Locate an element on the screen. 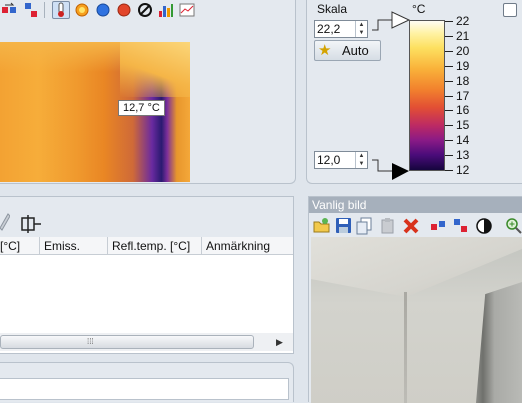 The width and height of the screenshot is (522, 403). photo-ceiling-area is located at coordinates (416, 267).